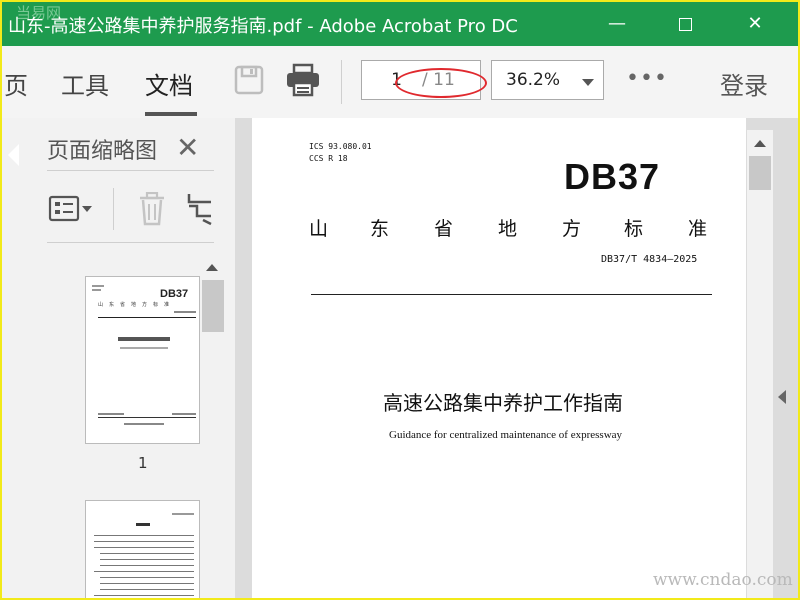  Describe the element at coordinates (171, 114) in the screenshot. I see `active-tab-indicator` at that location.